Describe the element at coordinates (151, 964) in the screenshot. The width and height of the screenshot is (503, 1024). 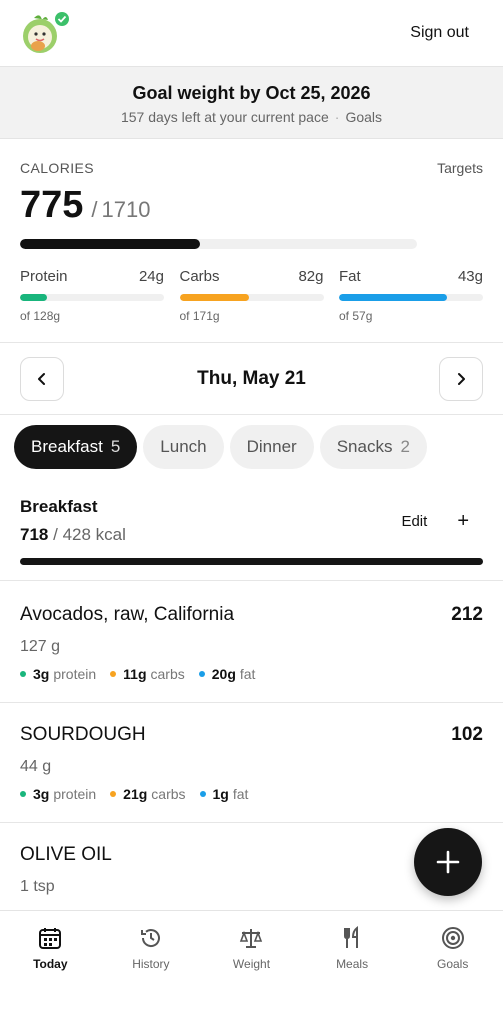
I see `nav-label: History` at that location.